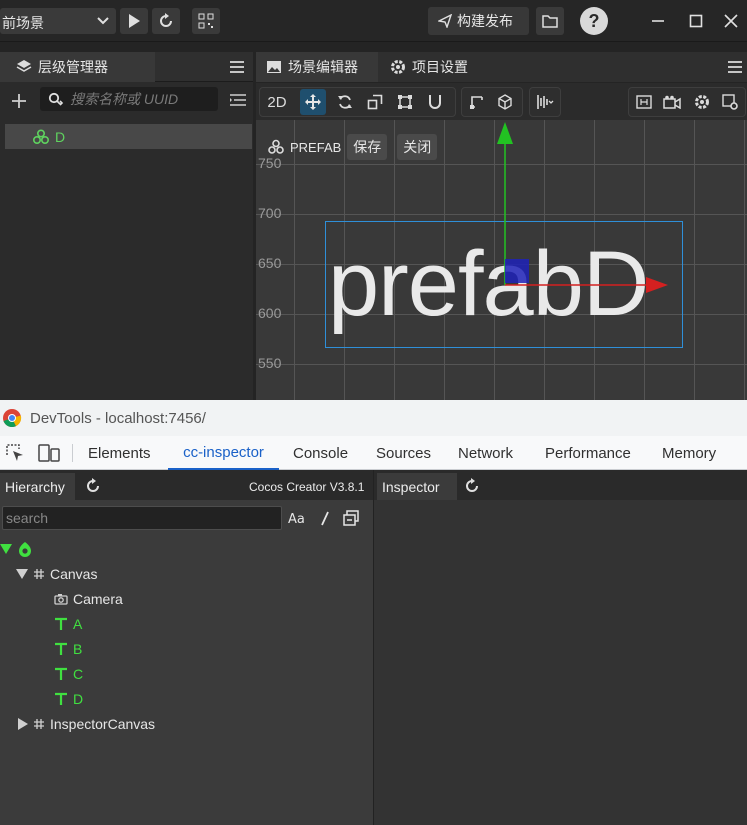 This screenshot has width=747, height=825. Describe the element at coordinates (78, 649) in the screenshot. I see `tree-node-label: B` at that location.